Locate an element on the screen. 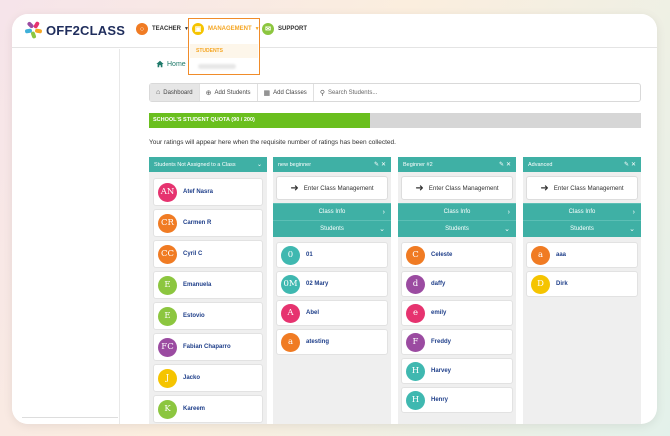 The width and height of the screenshot is (670, 436). search-icon: ⚲ is located at coordinates (322, 93).